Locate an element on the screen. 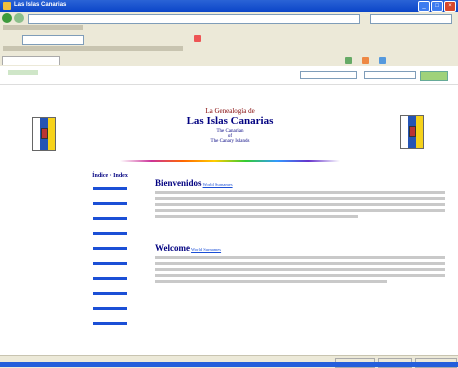  tab-current is located at coordinates (31, 60).